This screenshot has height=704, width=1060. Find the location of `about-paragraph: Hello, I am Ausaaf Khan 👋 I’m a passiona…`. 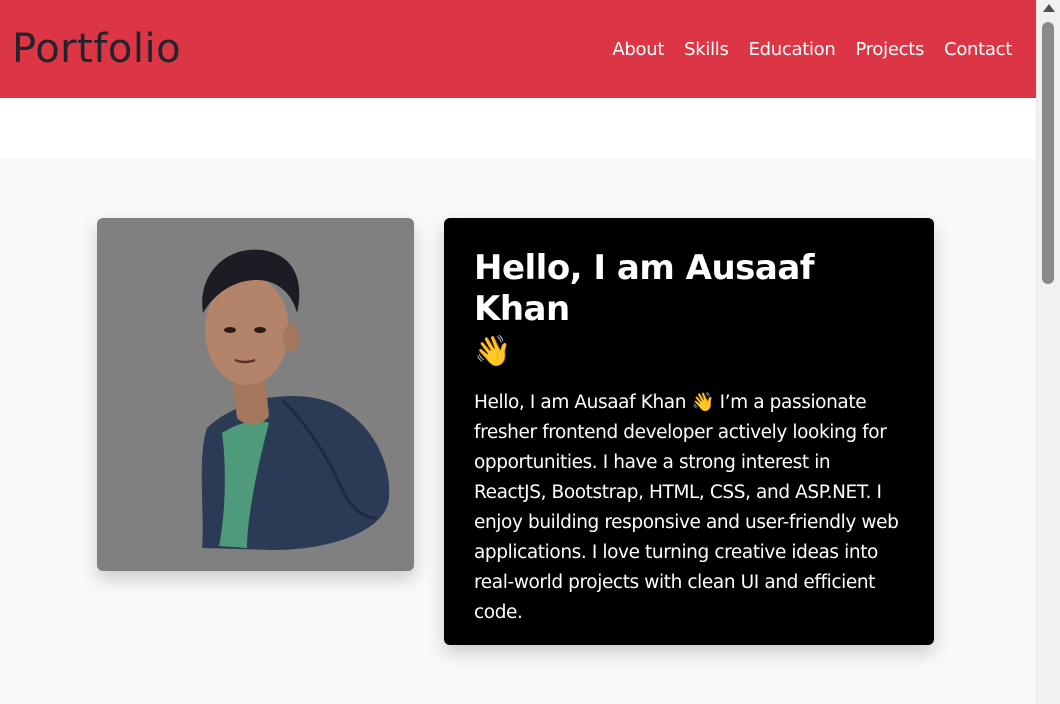

about-paragraph: Hello, I am Ausaaf Khan 👋 I’m a passiona… is located at coordinates (686, 507).